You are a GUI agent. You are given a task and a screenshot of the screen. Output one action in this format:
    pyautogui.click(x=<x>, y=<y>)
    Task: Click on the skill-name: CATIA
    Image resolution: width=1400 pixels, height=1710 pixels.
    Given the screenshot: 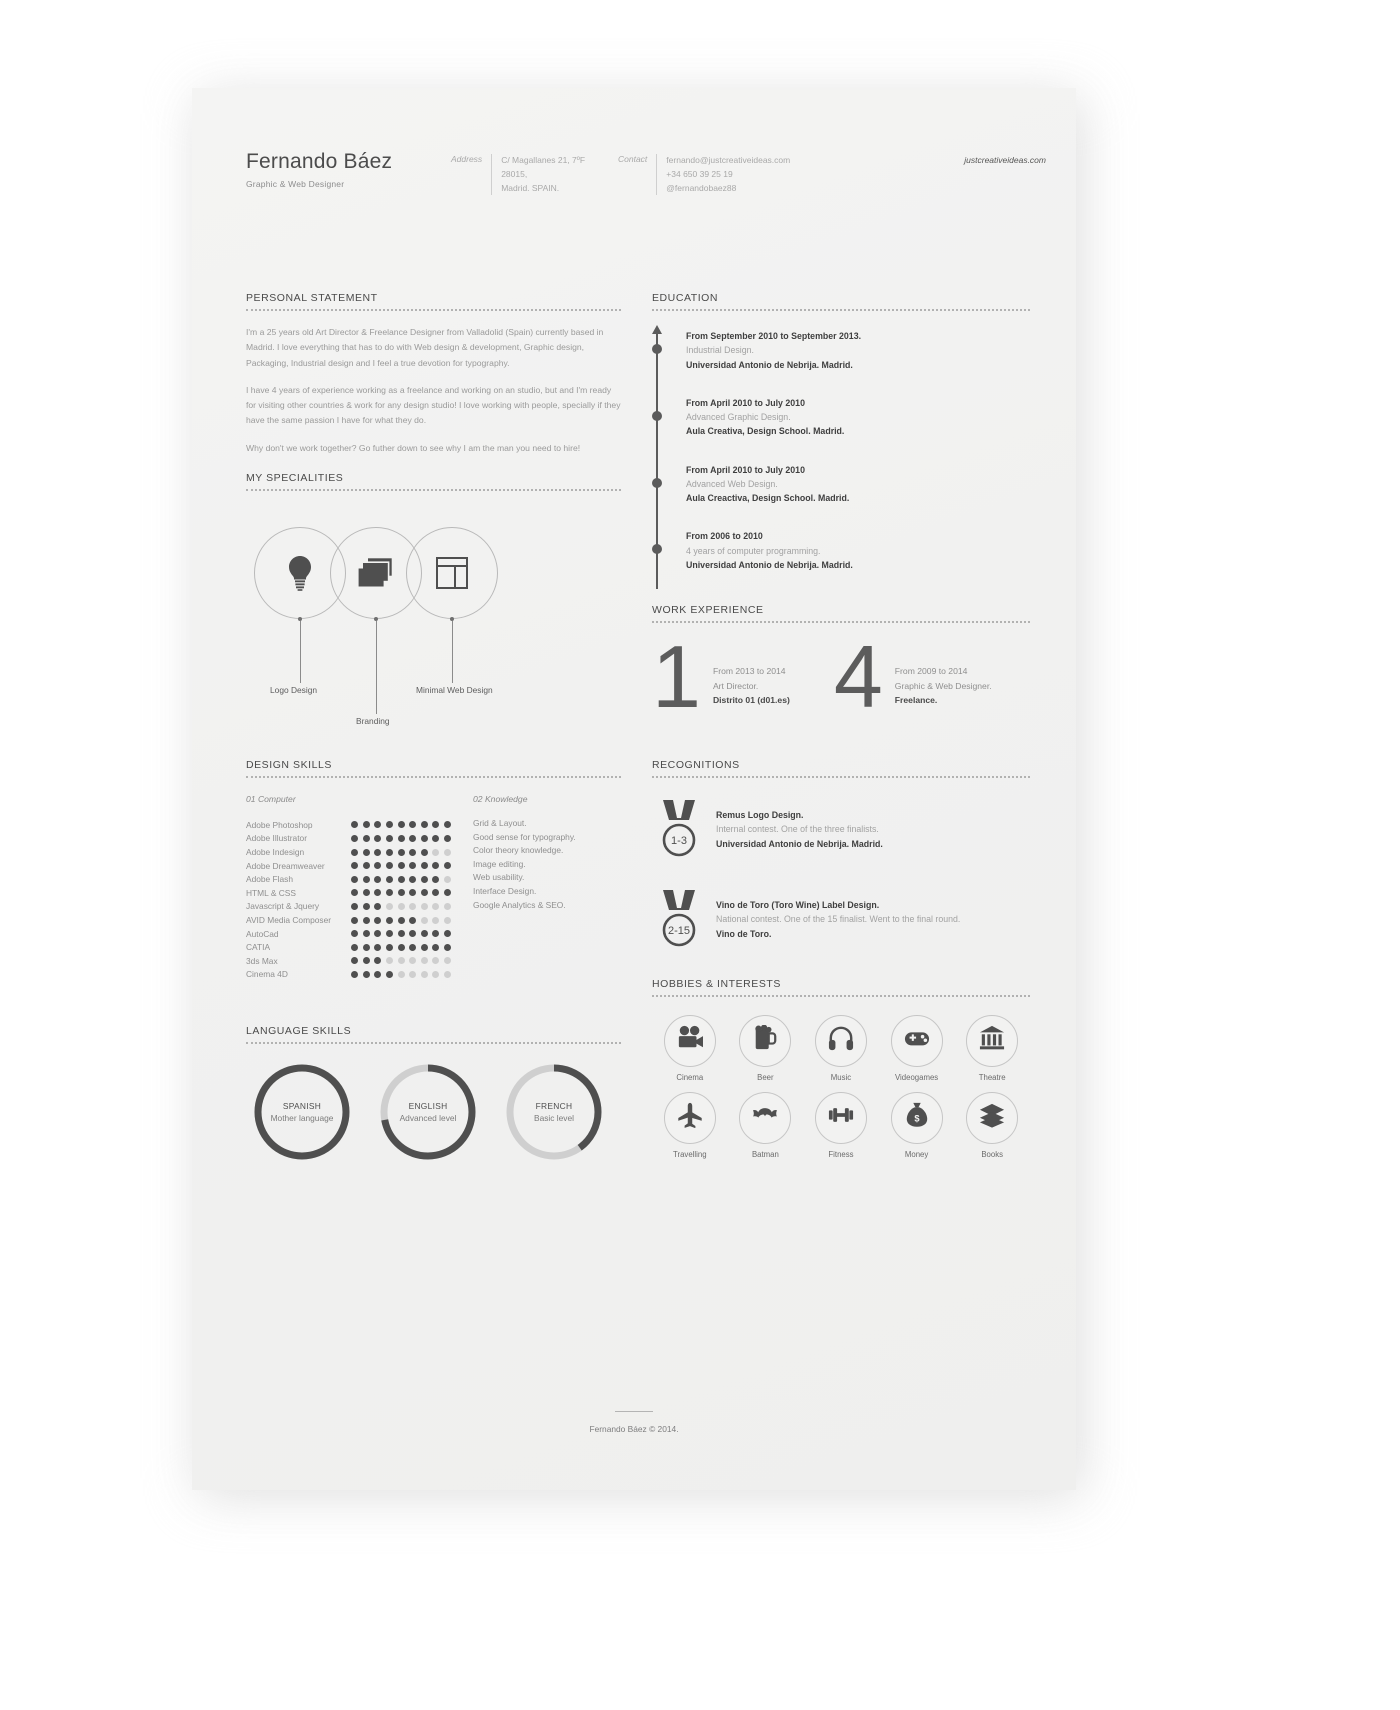 What is the action you would take?
    pyautogui.click(x=258, y=947)
    